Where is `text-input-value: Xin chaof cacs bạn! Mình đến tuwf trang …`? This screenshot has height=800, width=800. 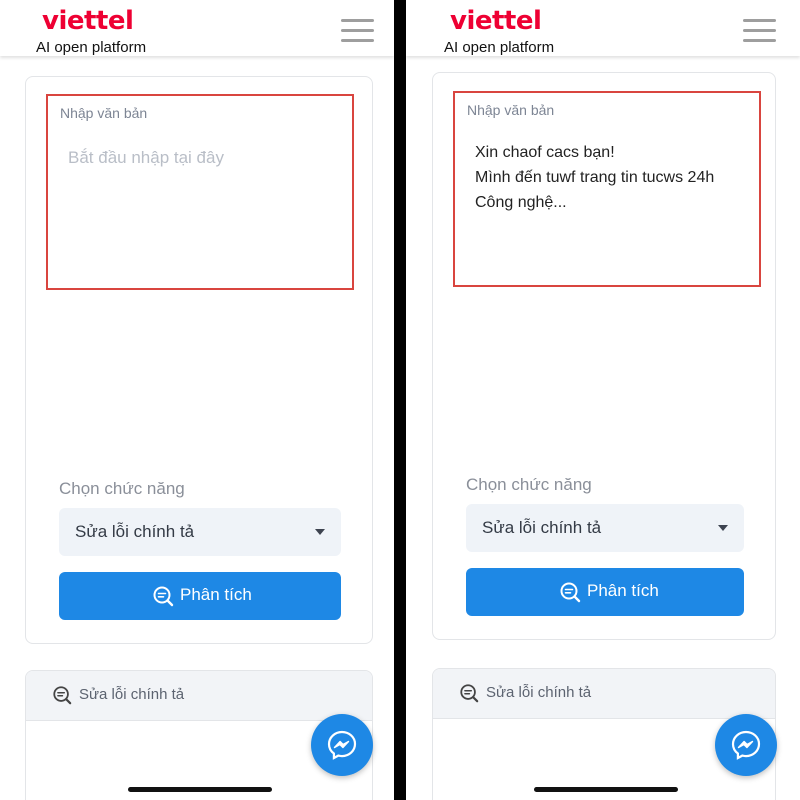 text-input-value: Xin chaof cacs bạn! Mình đến tuwf trang … is located at coordinates (594, 177).